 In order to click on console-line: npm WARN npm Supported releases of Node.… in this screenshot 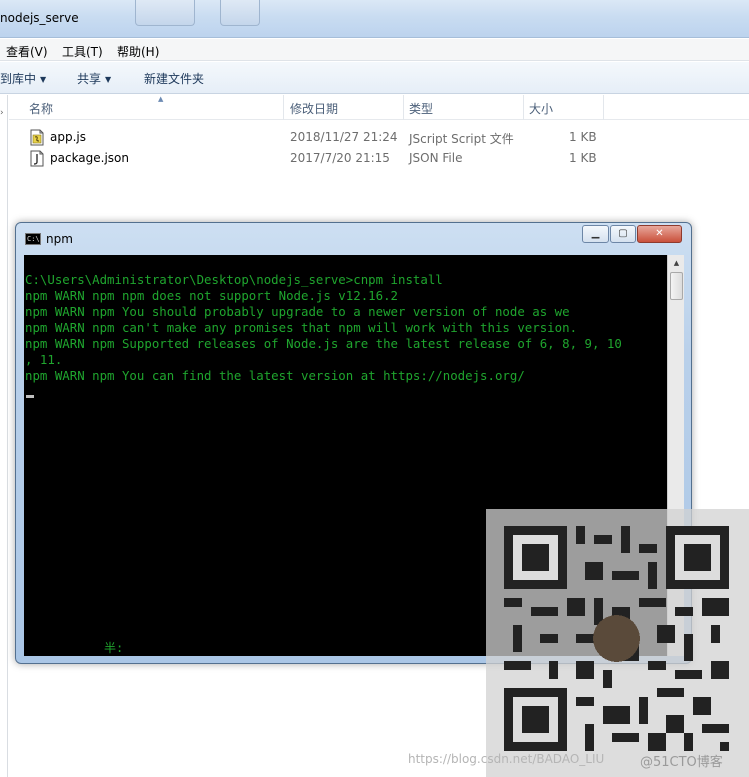, I will do `click(323, 343)`.